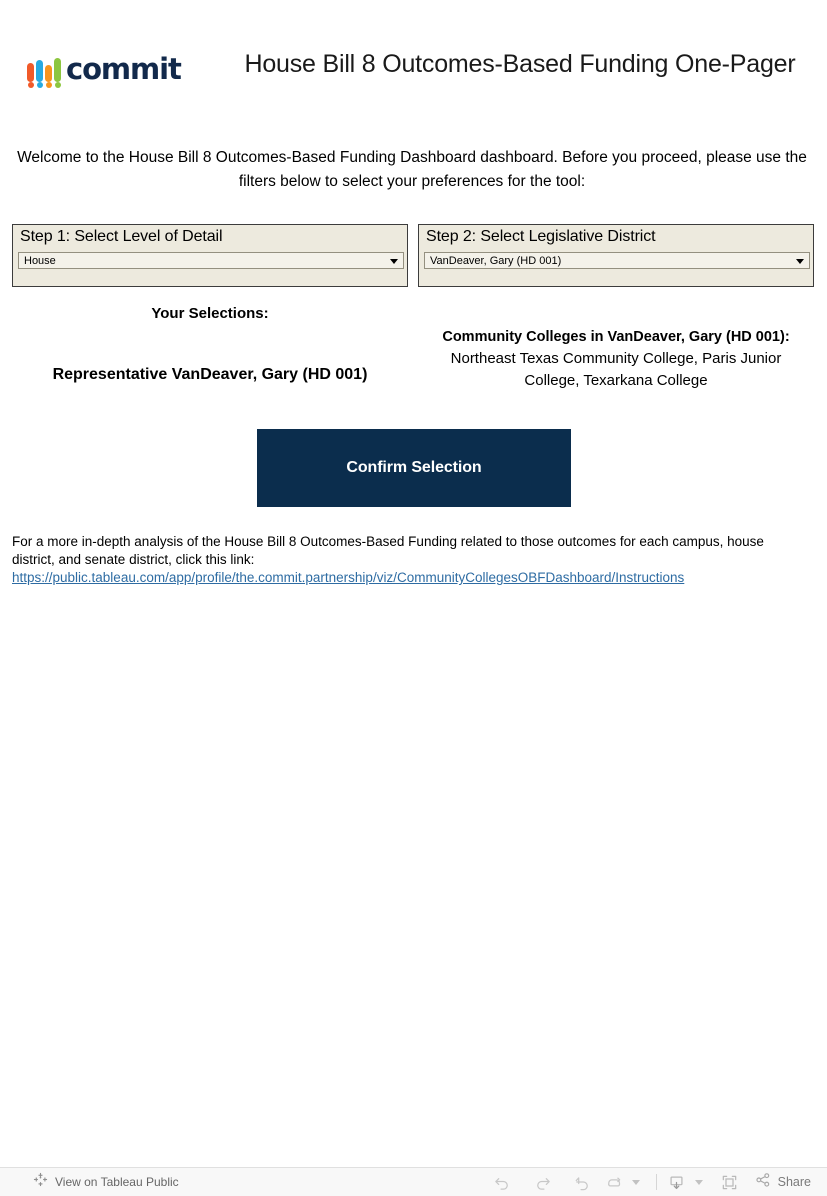 Image resolution: width=827 pixels, height=1196 pixels. What do you see at coordinates (730, 1182) in the screenshot?
I see `fullscreen-button` at bounding box center [730, 1182].